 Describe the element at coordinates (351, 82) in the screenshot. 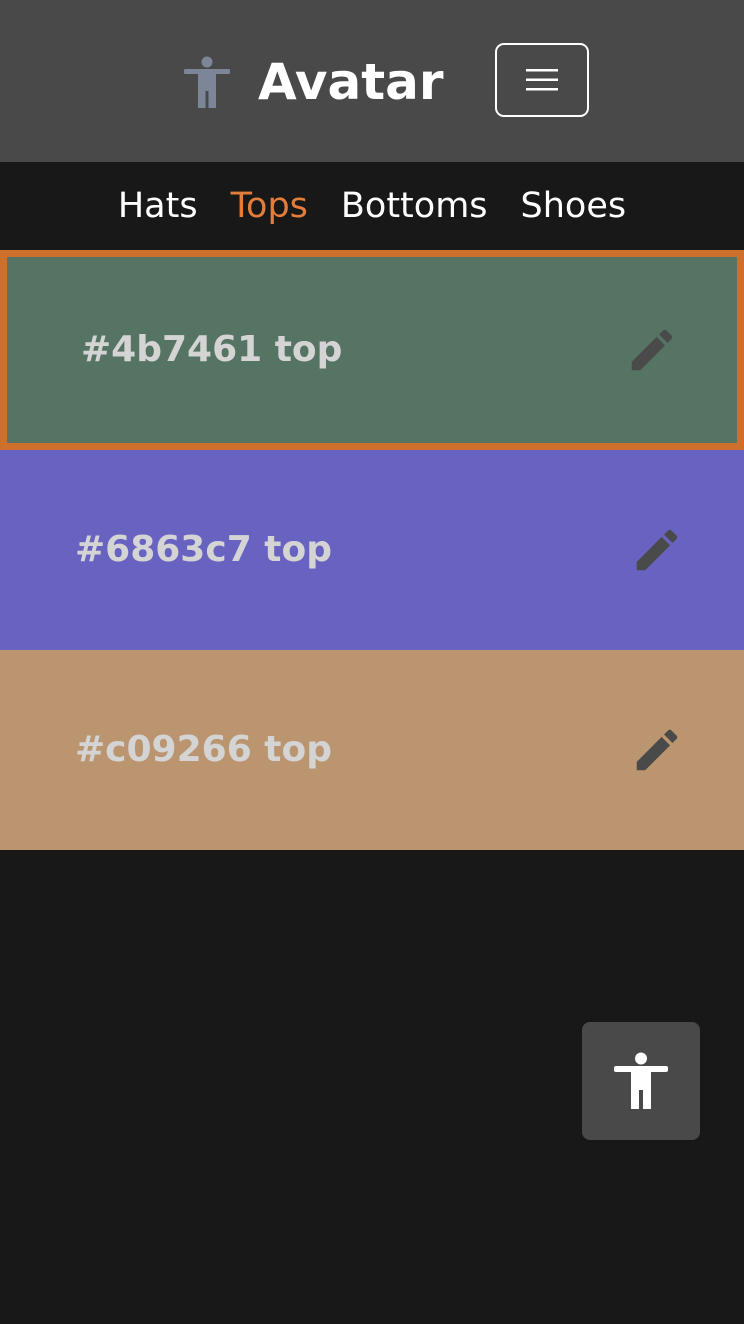

I see `brand-title: Avatar` at that location.